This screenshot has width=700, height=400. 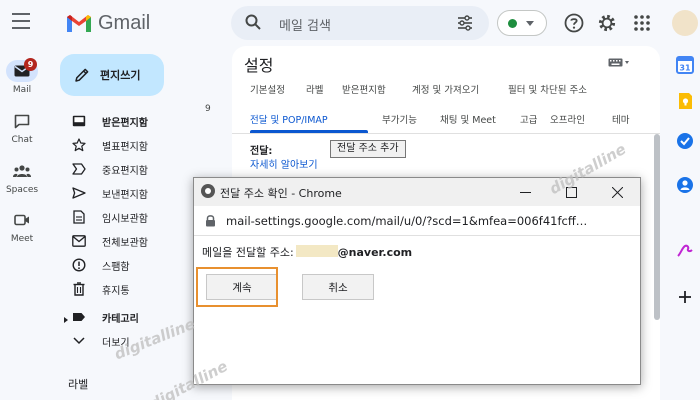 What do you see at coordinates (685, 141) in the screenshot?
I see `tasks-icon` at bounding box center [685, 141].